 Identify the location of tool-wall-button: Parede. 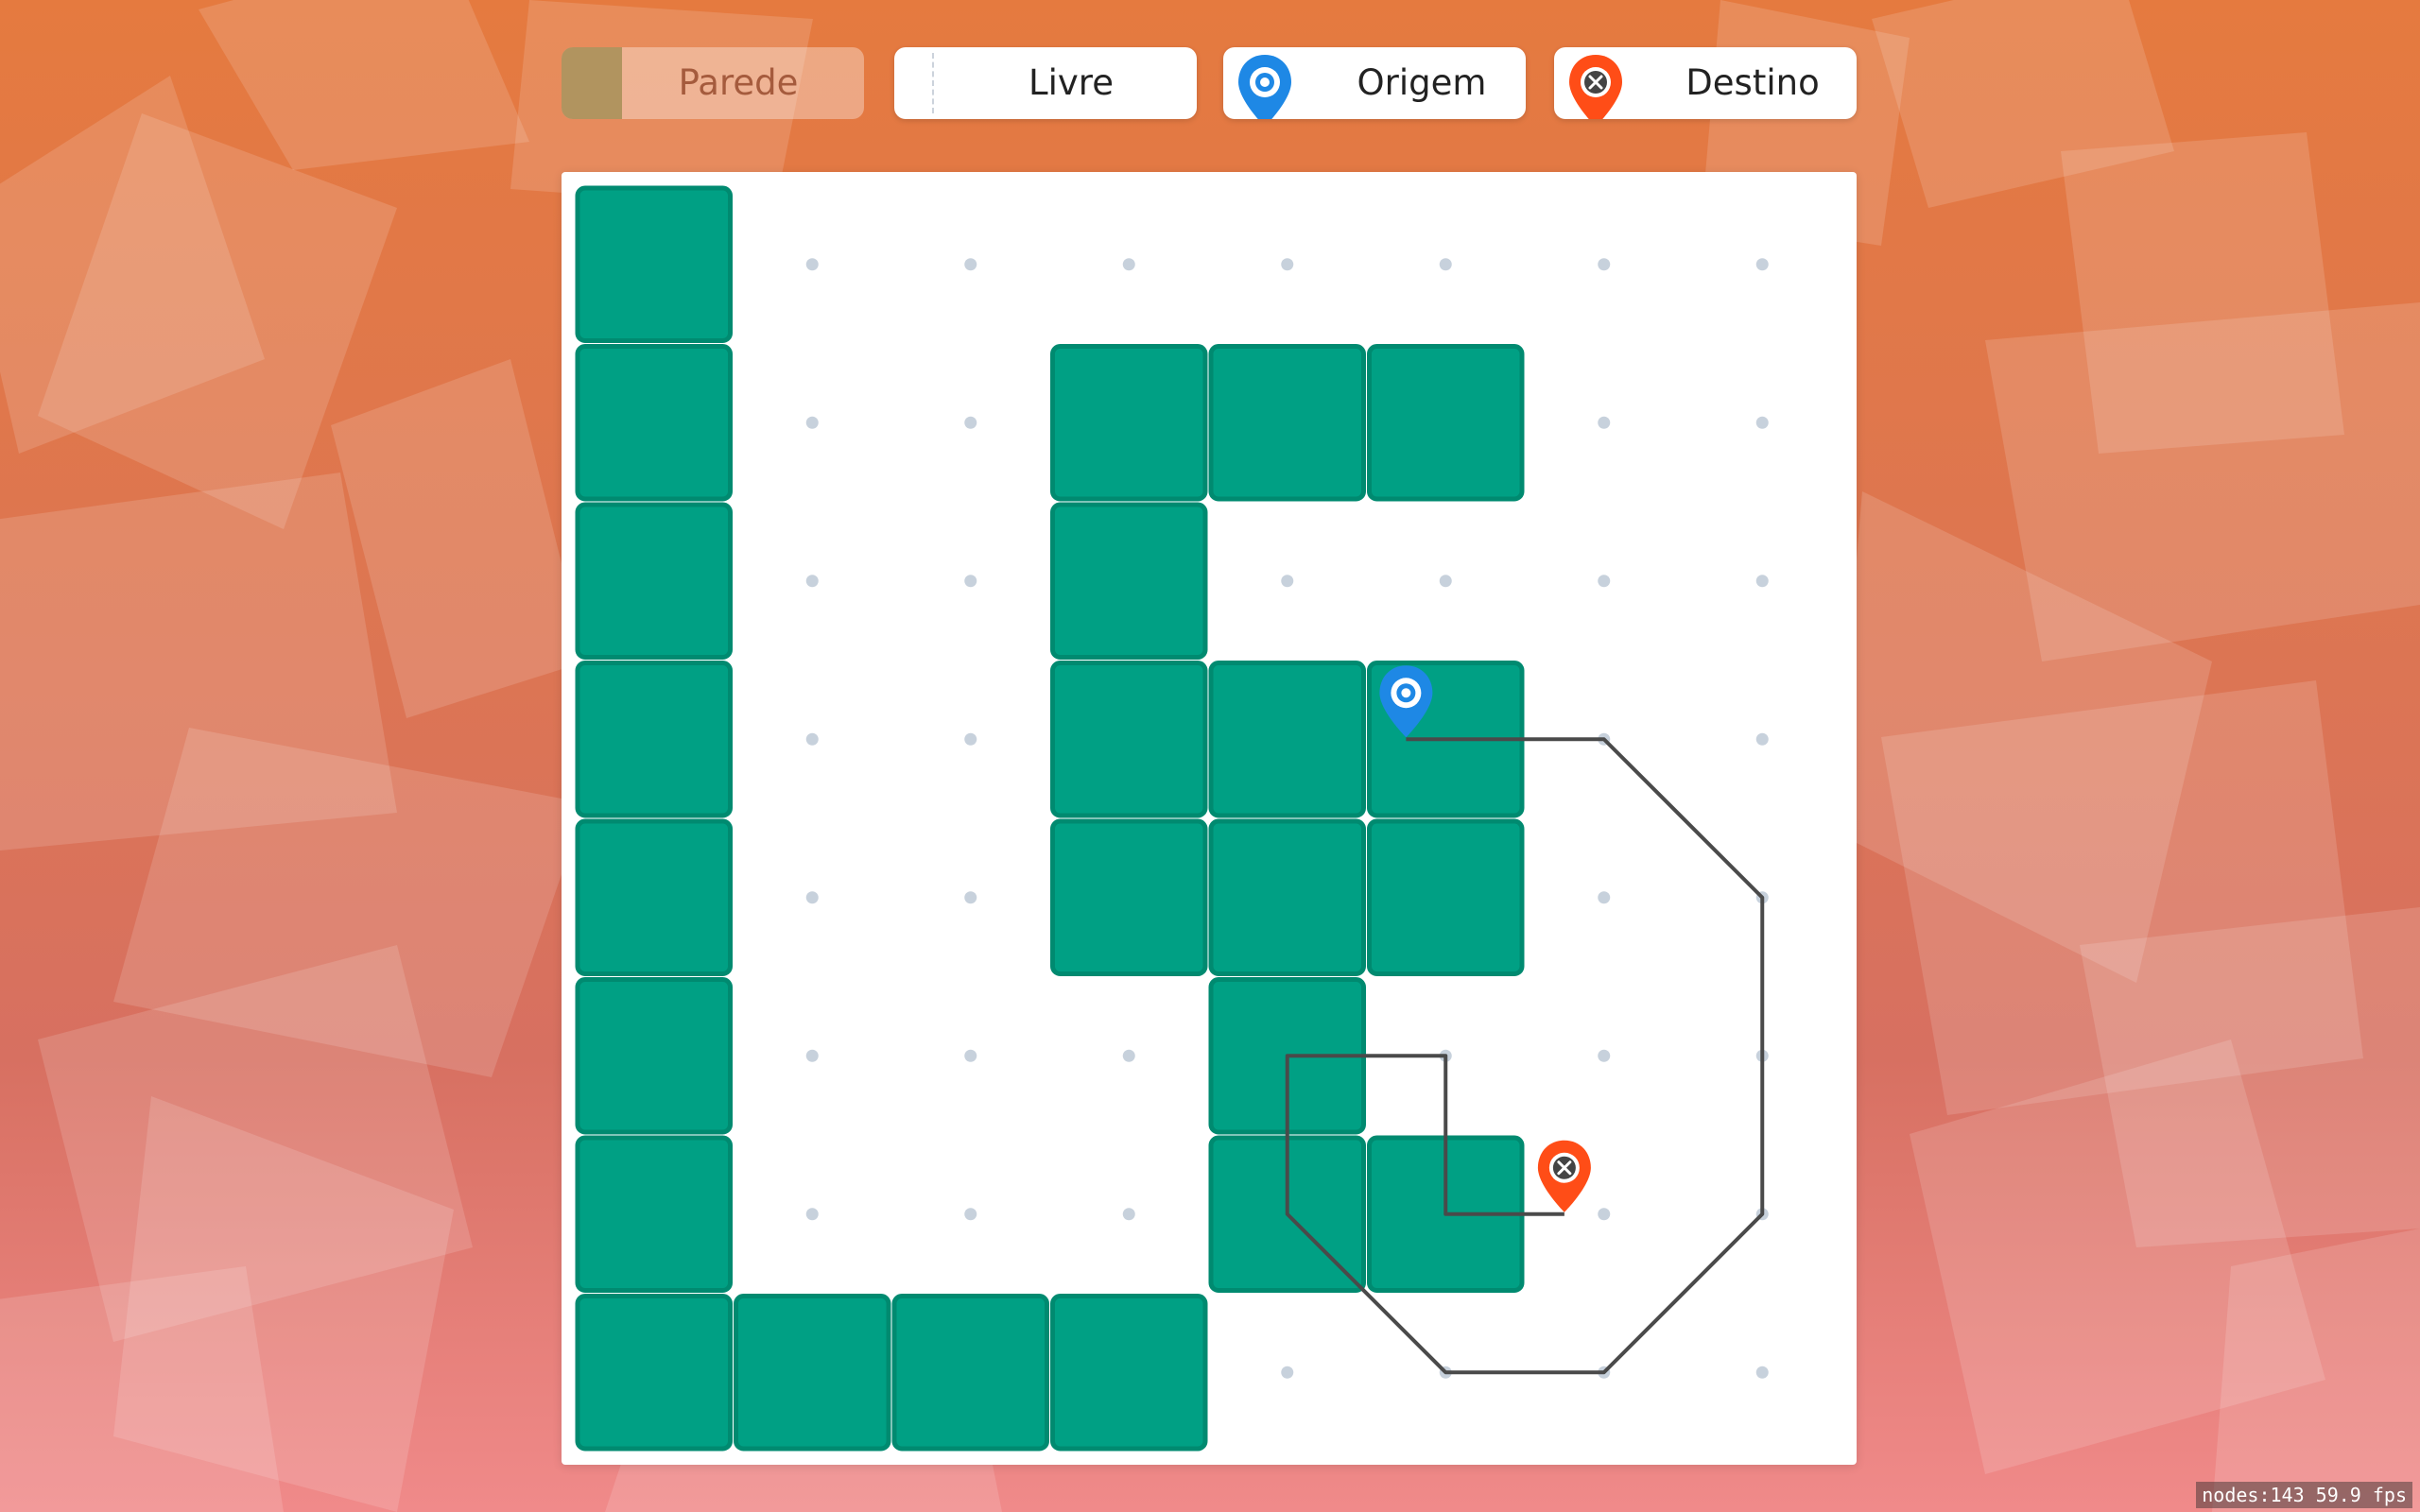
(713, 83).